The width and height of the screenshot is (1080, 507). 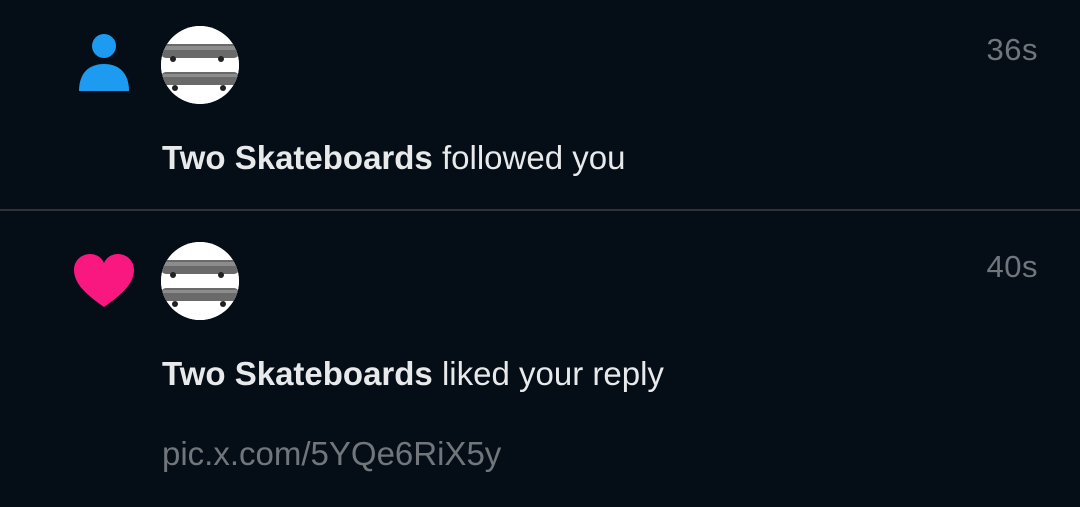 I want to click on timestamp: 40s, so click(x=1012, y=266).